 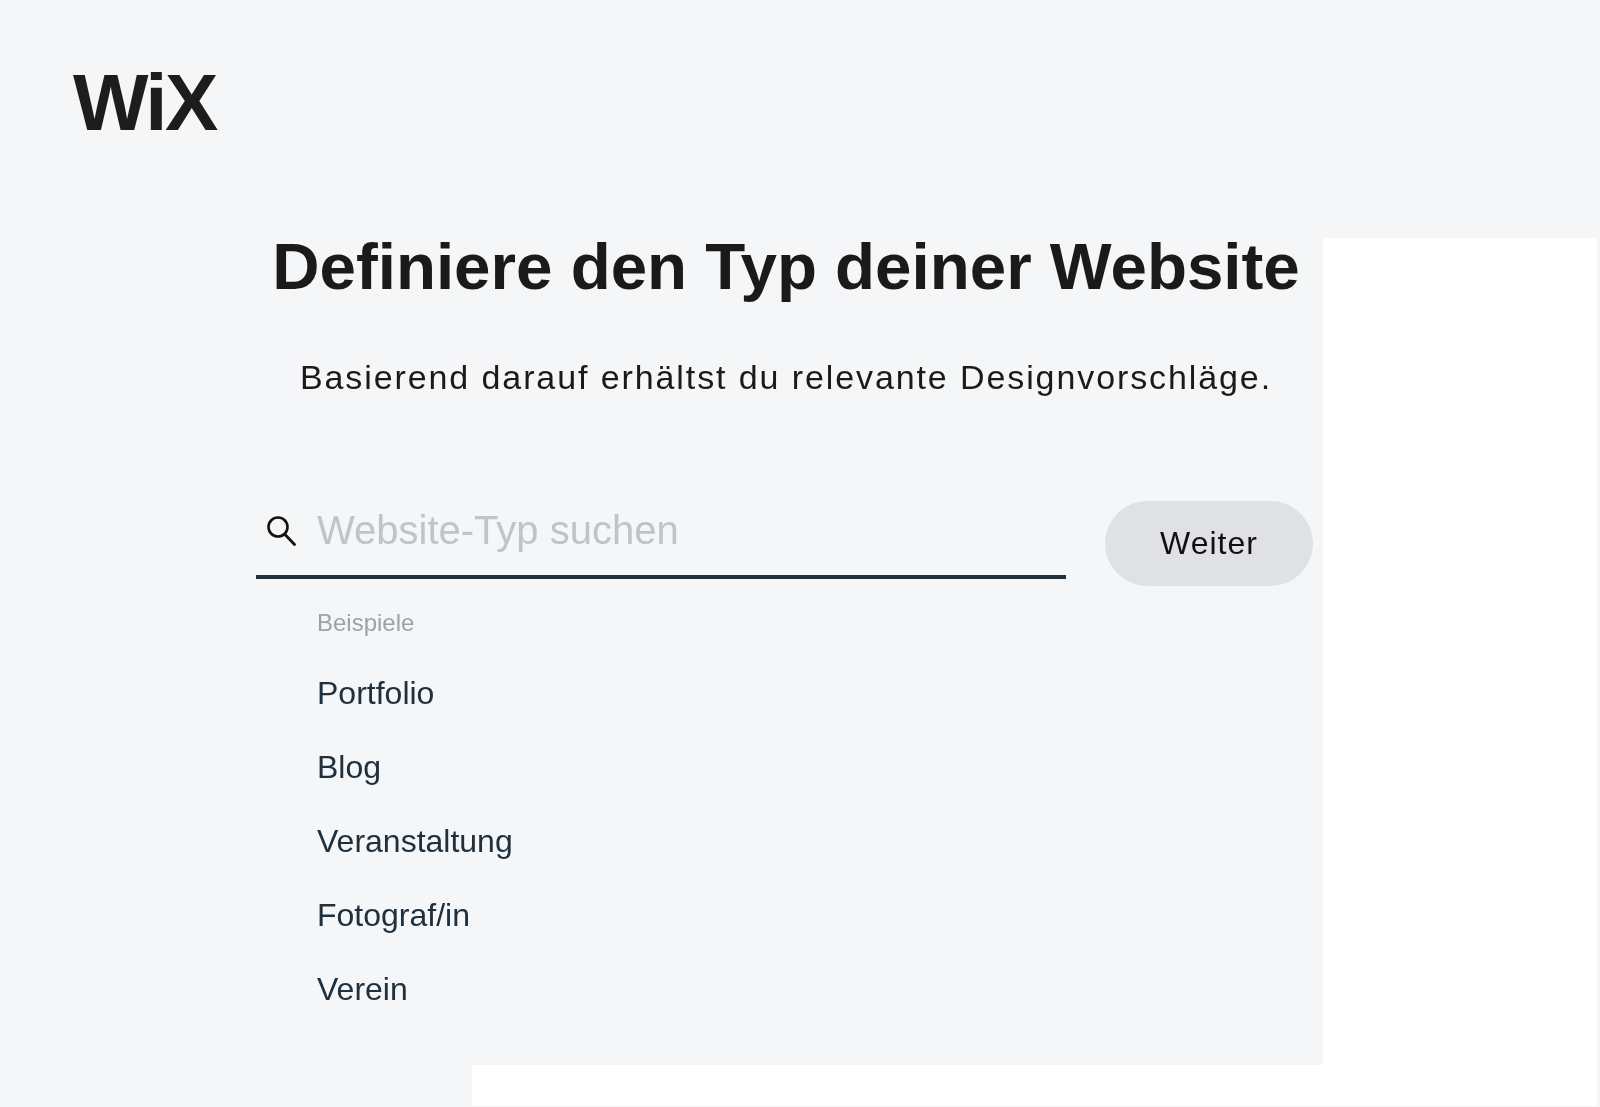 What do you see at coordinates (349, 767) in the screenshot?
I see `suggestion-item: Blog` at bounding box center [349, 767].